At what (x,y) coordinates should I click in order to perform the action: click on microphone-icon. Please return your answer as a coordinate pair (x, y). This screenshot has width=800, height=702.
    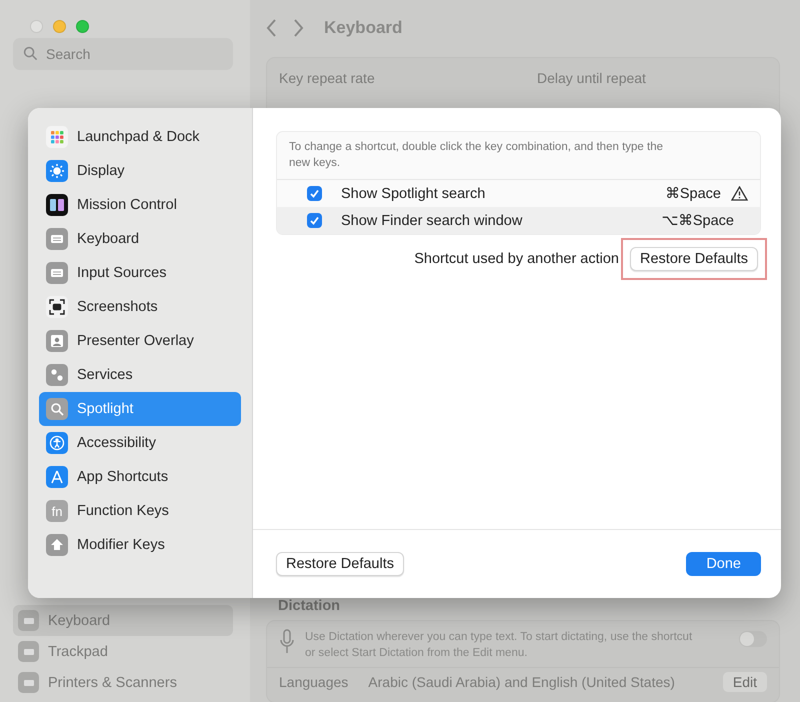
    Looking at the image, I should click on (287, 642).